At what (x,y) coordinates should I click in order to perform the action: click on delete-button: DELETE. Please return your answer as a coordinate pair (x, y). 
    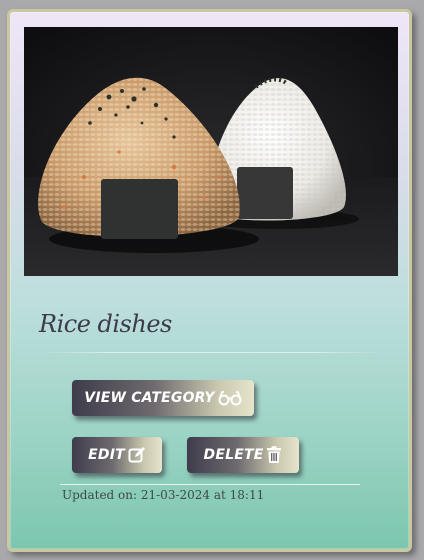
    Looking at the image, I should click on (243, 455).